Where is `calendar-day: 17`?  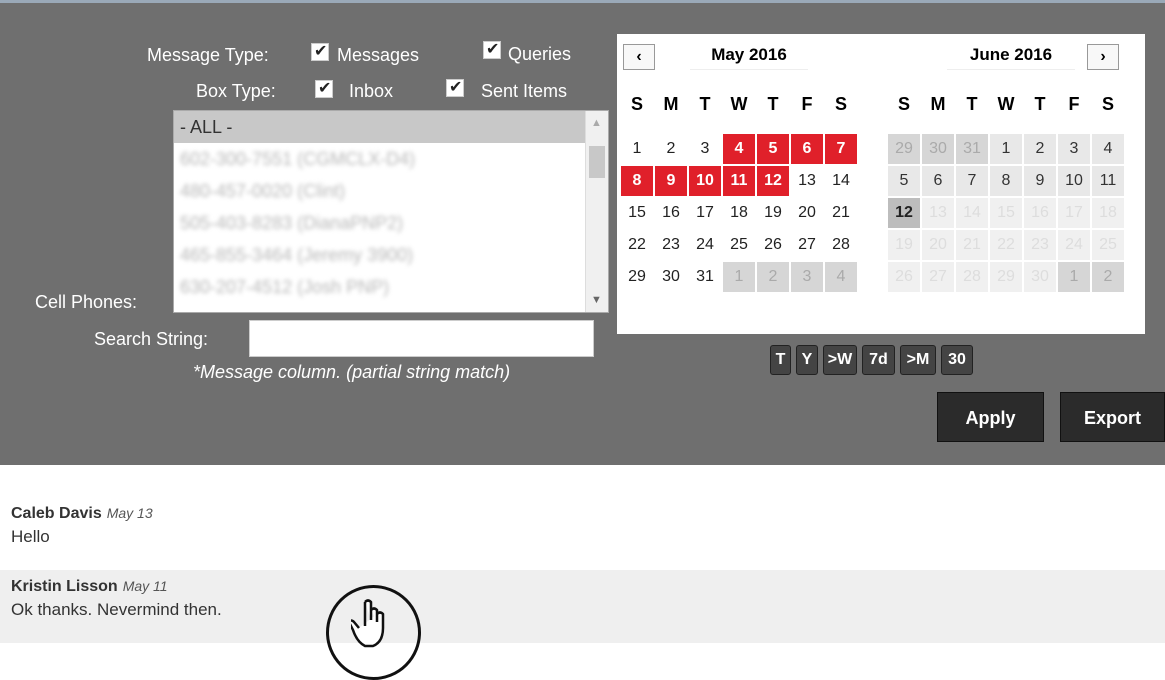 calendar-day: 17 is located at coordinates (705, 213).